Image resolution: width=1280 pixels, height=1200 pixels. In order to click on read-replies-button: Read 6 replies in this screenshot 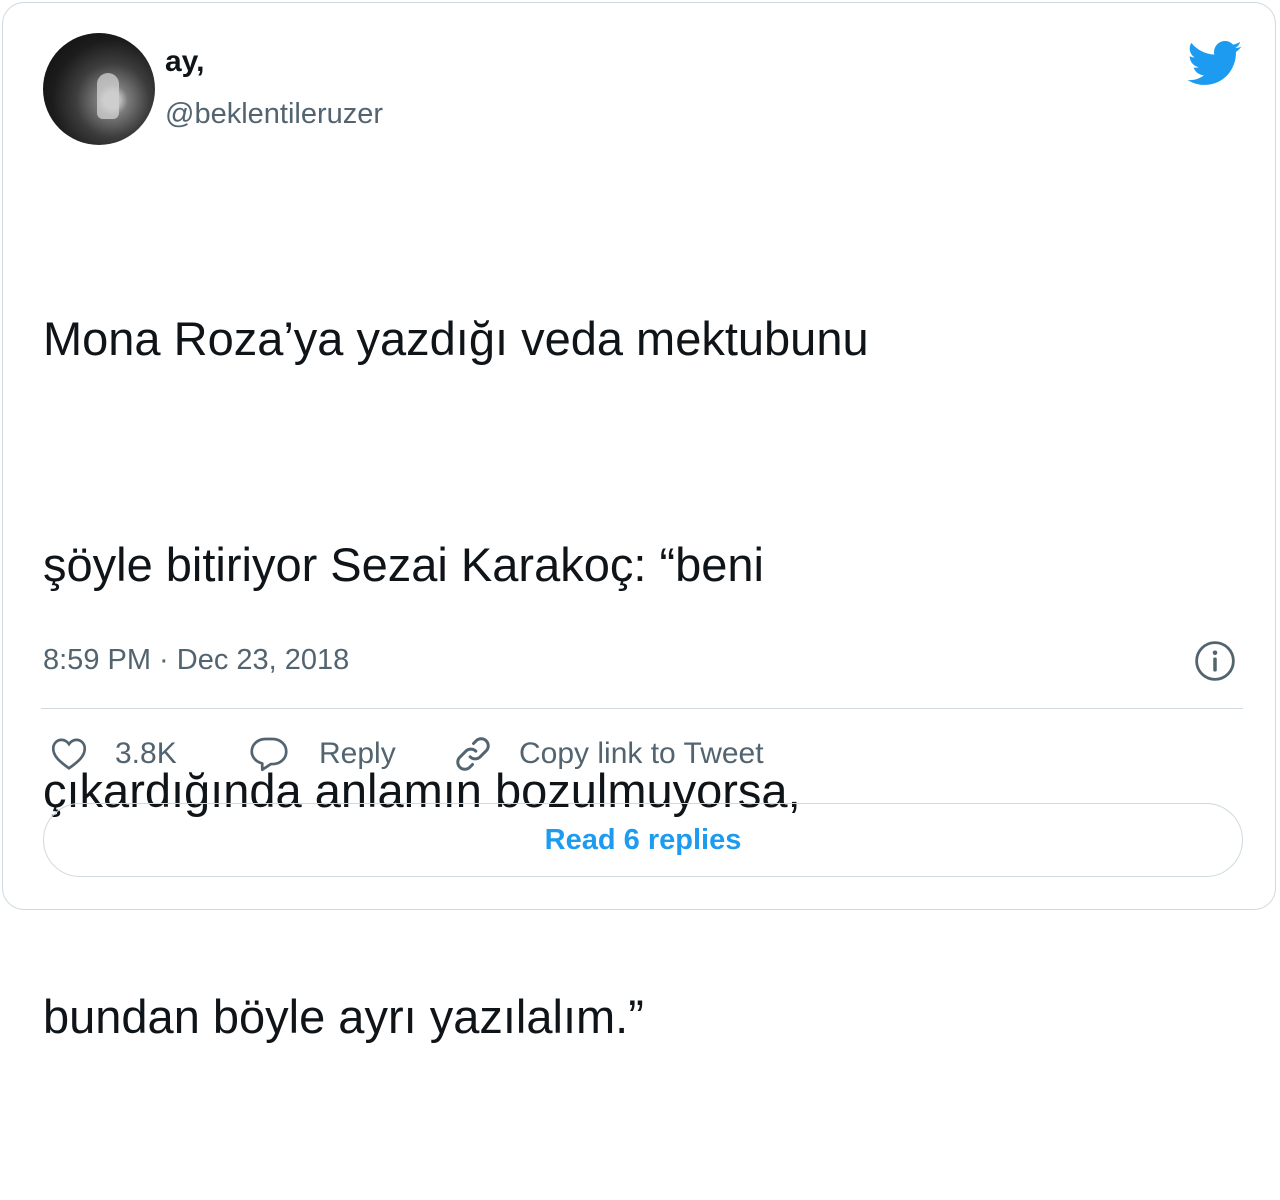, I will do `click(643, 840)`.